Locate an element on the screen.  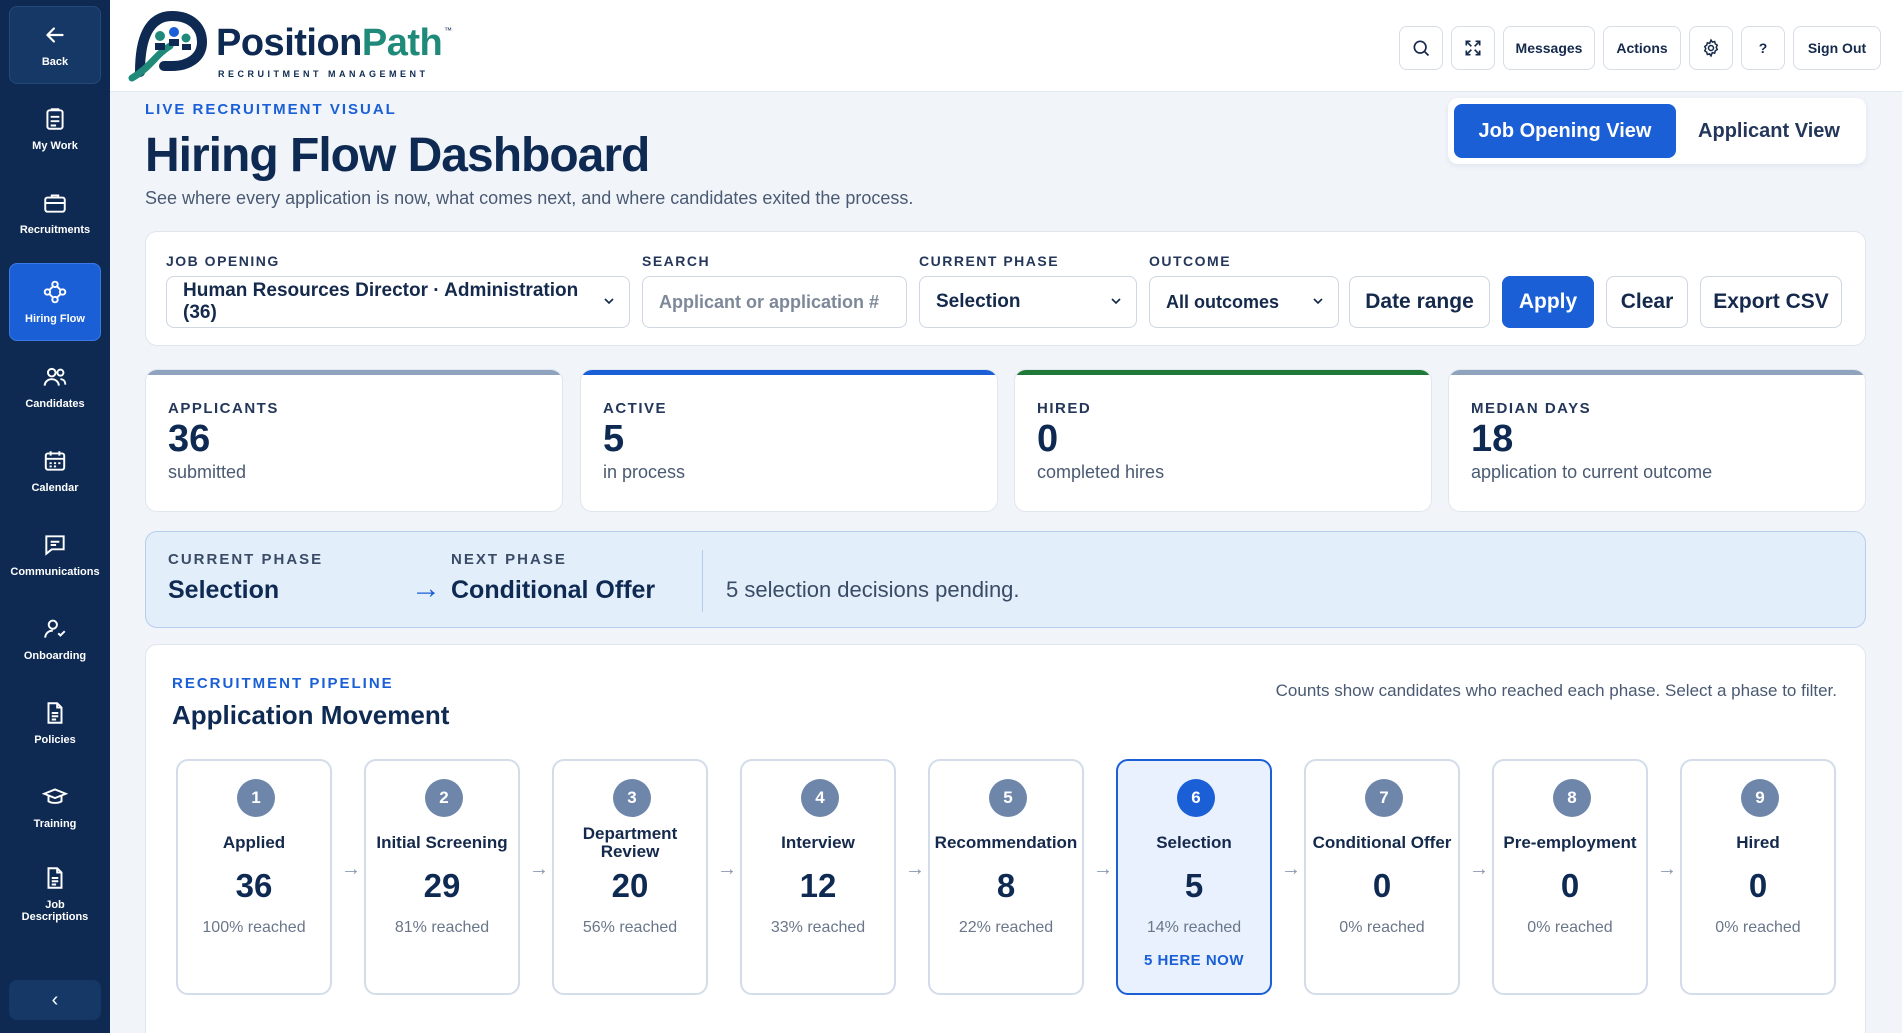
users-icon is located at coordinates (55, 376).